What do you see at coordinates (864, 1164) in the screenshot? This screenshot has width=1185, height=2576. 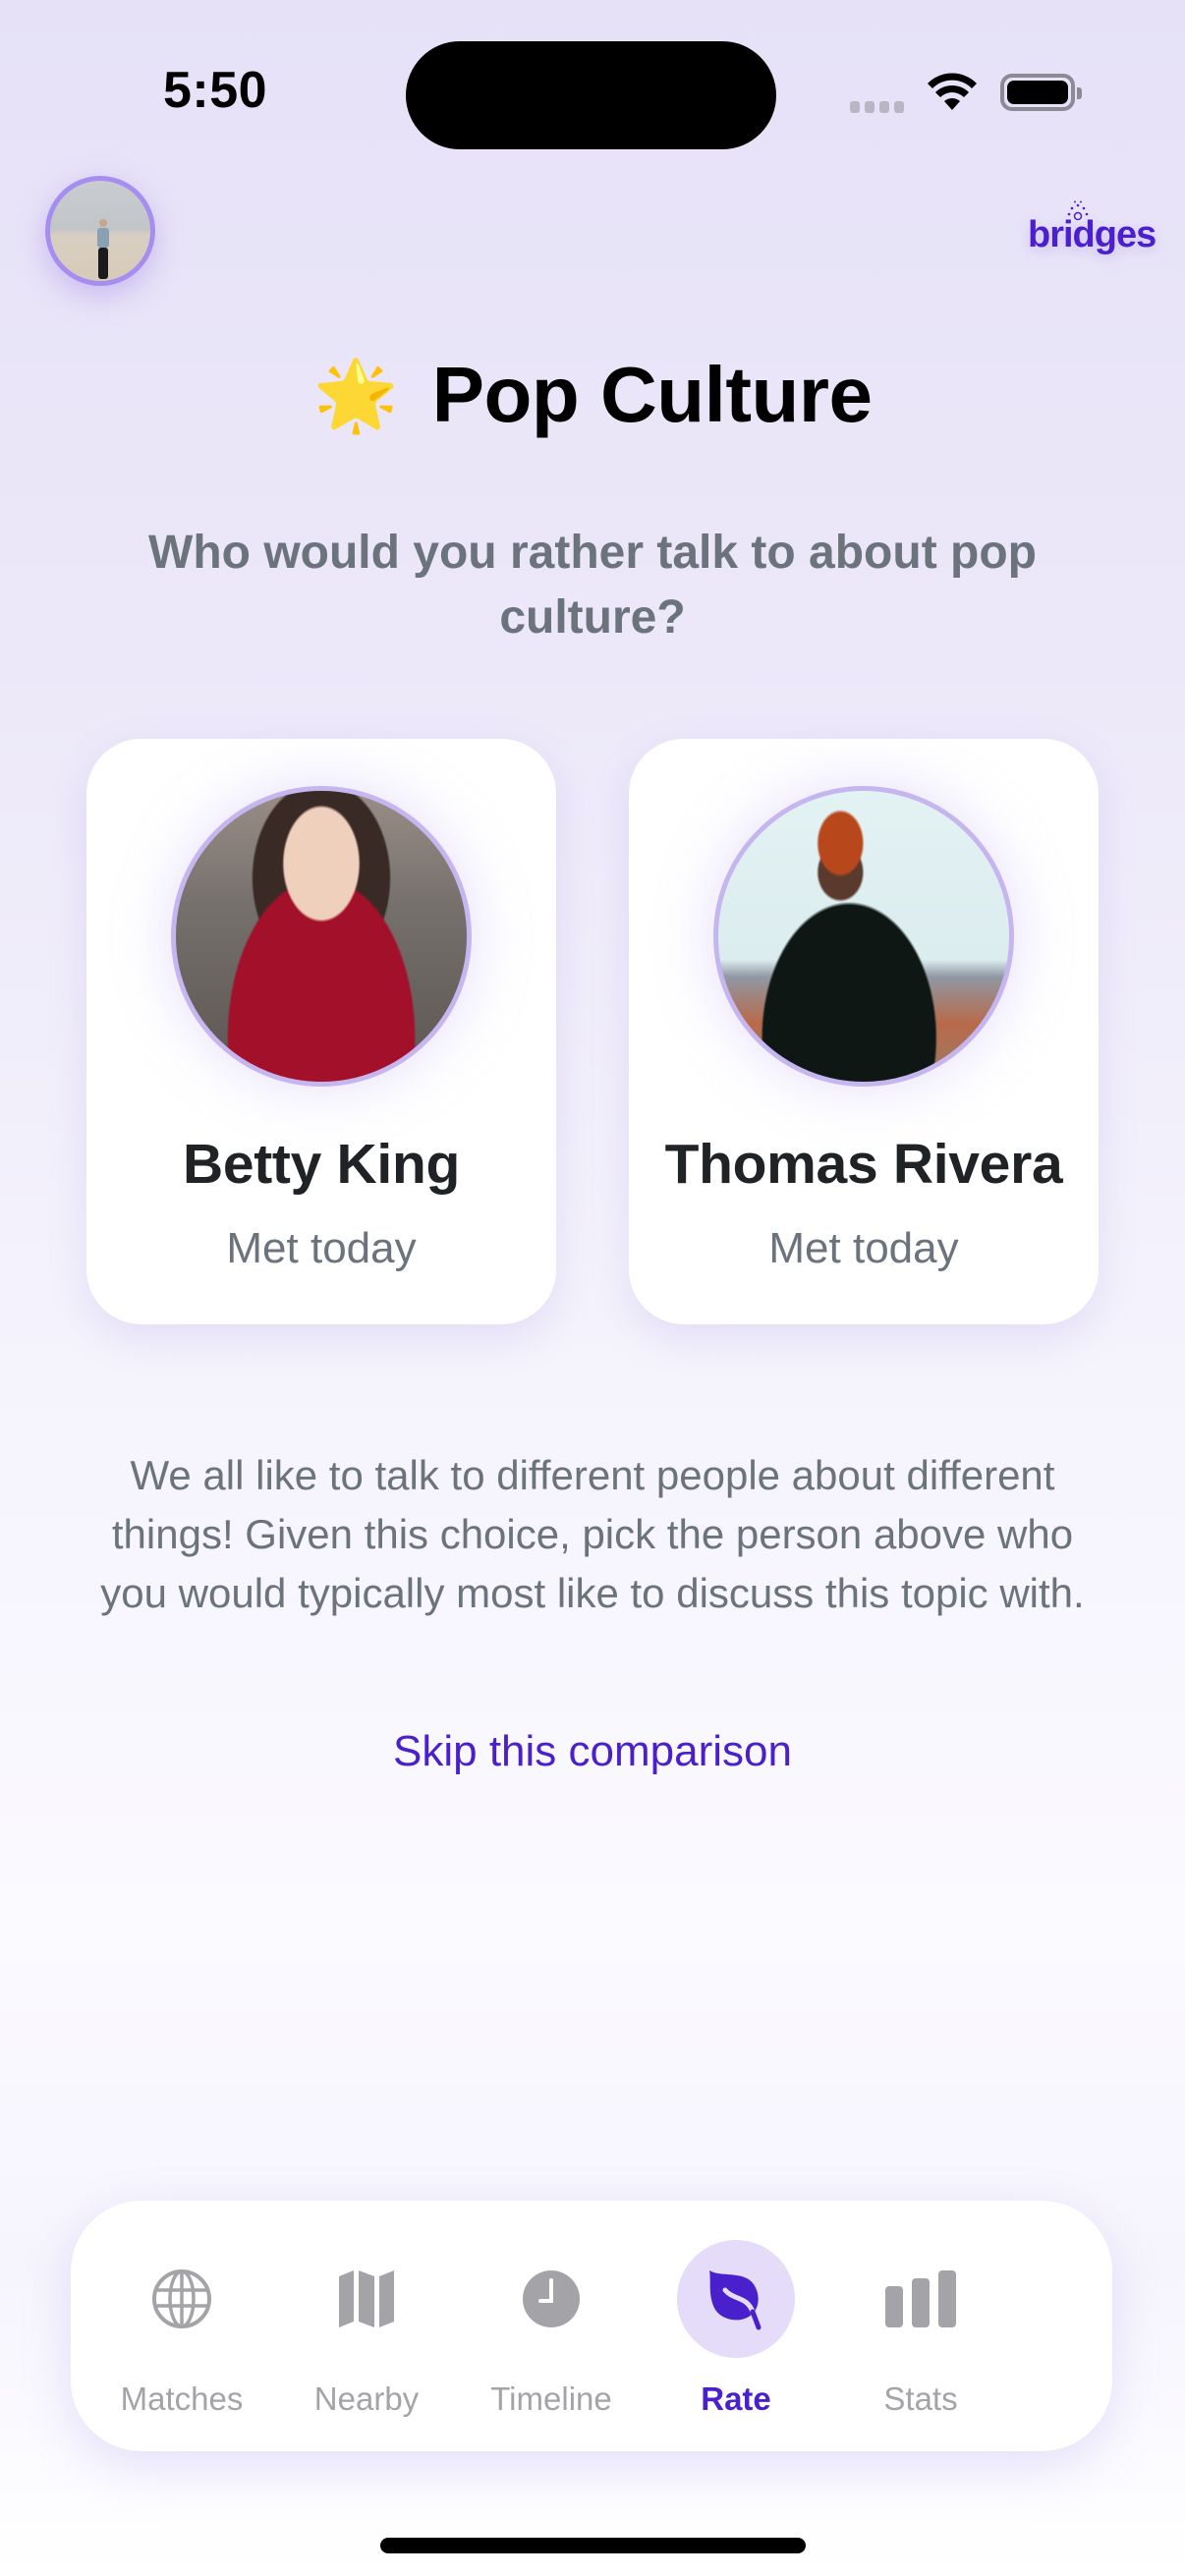 I see `person-name: Thomas Rivera` at bounding box center [864, 1164].